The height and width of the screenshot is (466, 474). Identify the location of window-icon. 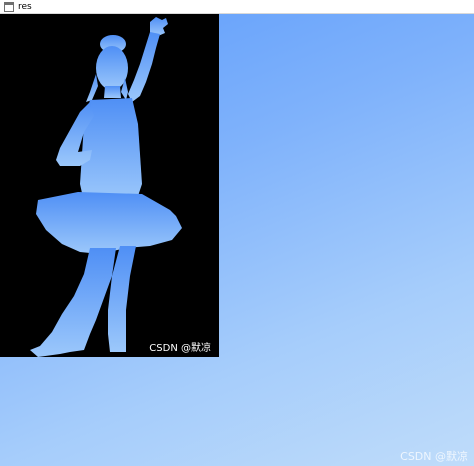
(9, 6).